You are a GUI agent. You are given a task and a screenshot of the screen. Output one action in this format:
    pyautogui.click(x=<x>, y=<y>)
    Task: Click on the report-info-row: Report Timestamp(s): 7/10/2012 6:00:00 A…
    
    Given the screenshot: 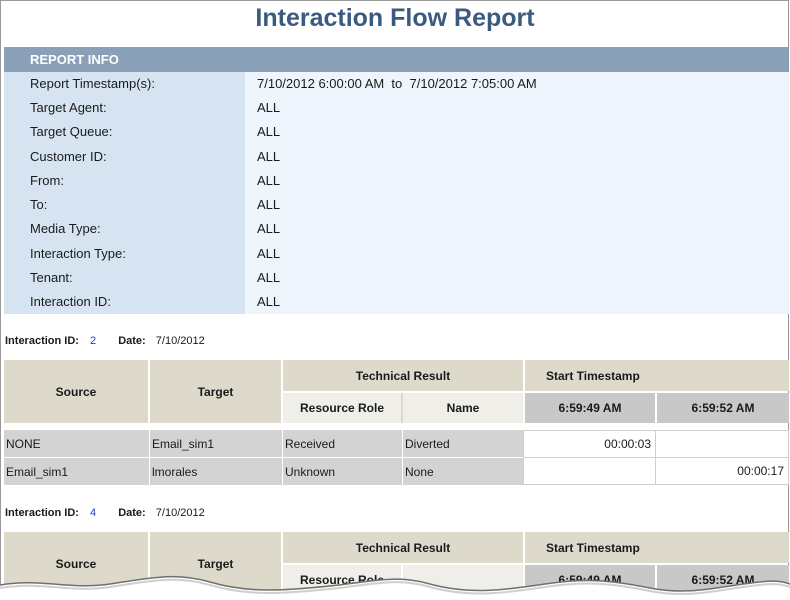 What is the action you would take?
    pyautogui.click(x=396, y=84)
    